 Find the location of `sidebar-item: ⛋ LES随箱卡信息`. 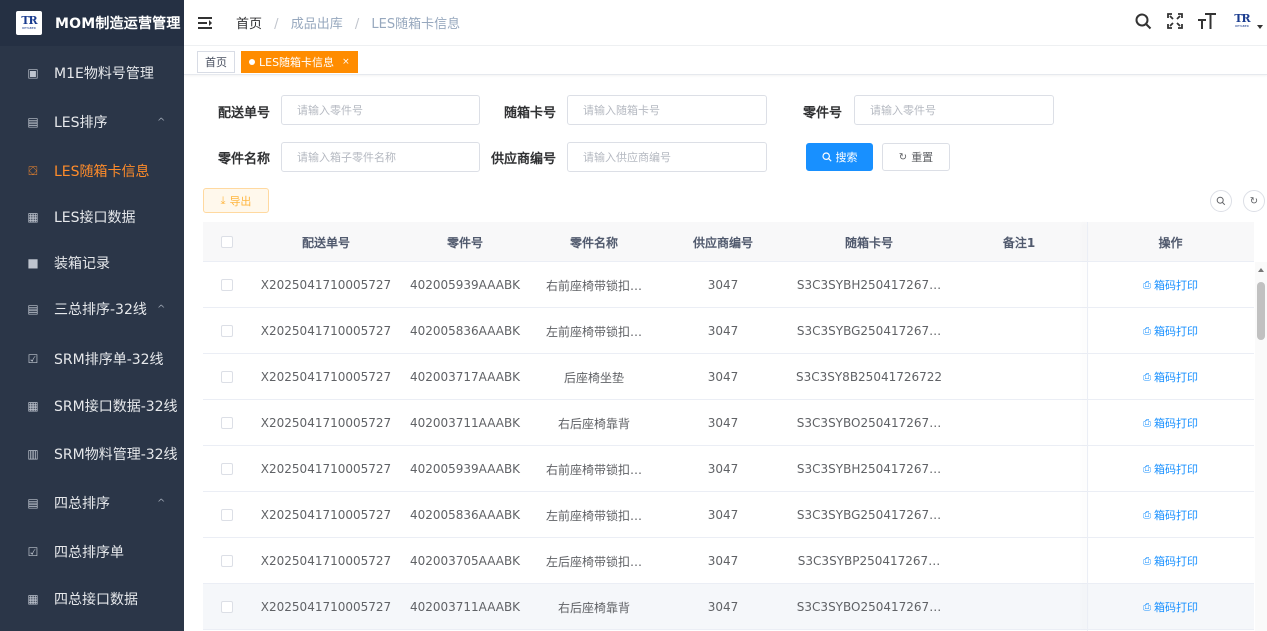

sidebar-item: ⛋ LES随箱卡信息 is located at coordinates (92, 171).